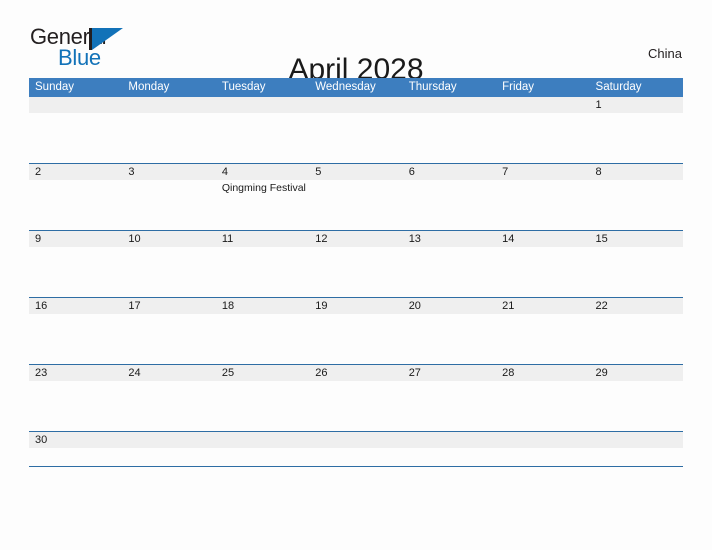  Describe the element at coordinates (75, 440) in the screenshot. I see `date-number: 30` at that location.